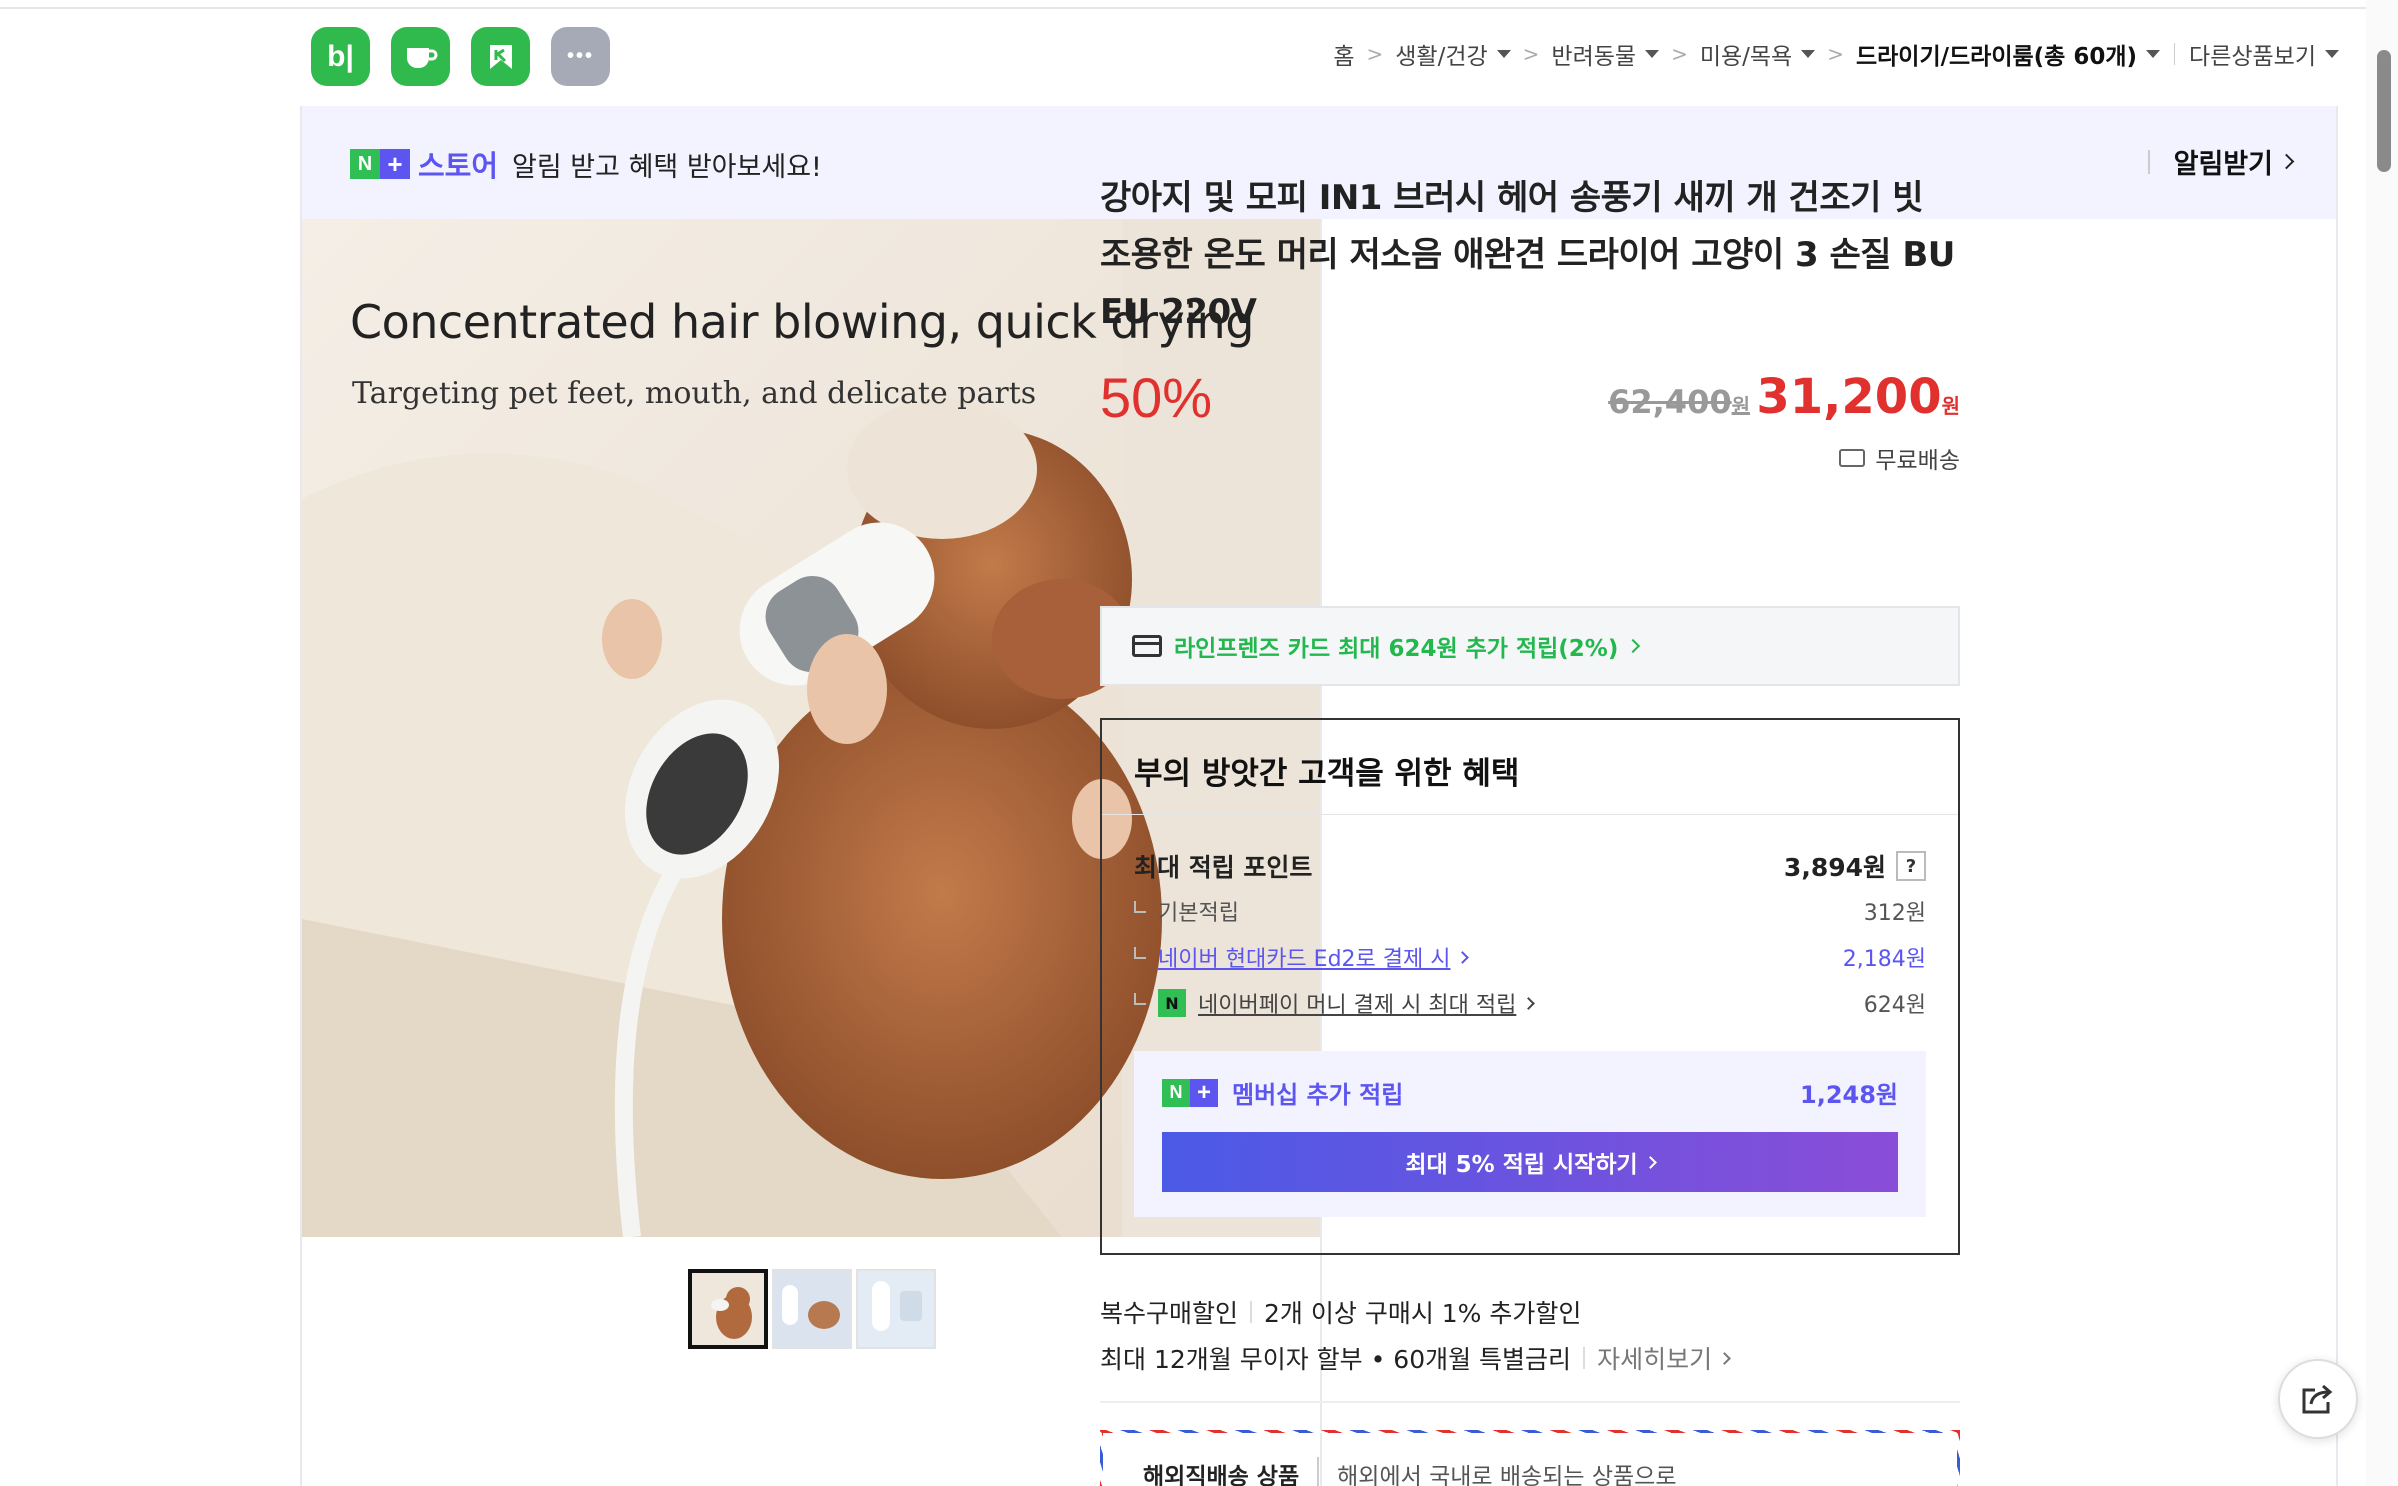 The height and width of the screenshot is (1486, 2398). I want to click on multi-buy-row: 복수구매할인 2개 이상 구매시 1% 추가할인, so click(1530, 1312).